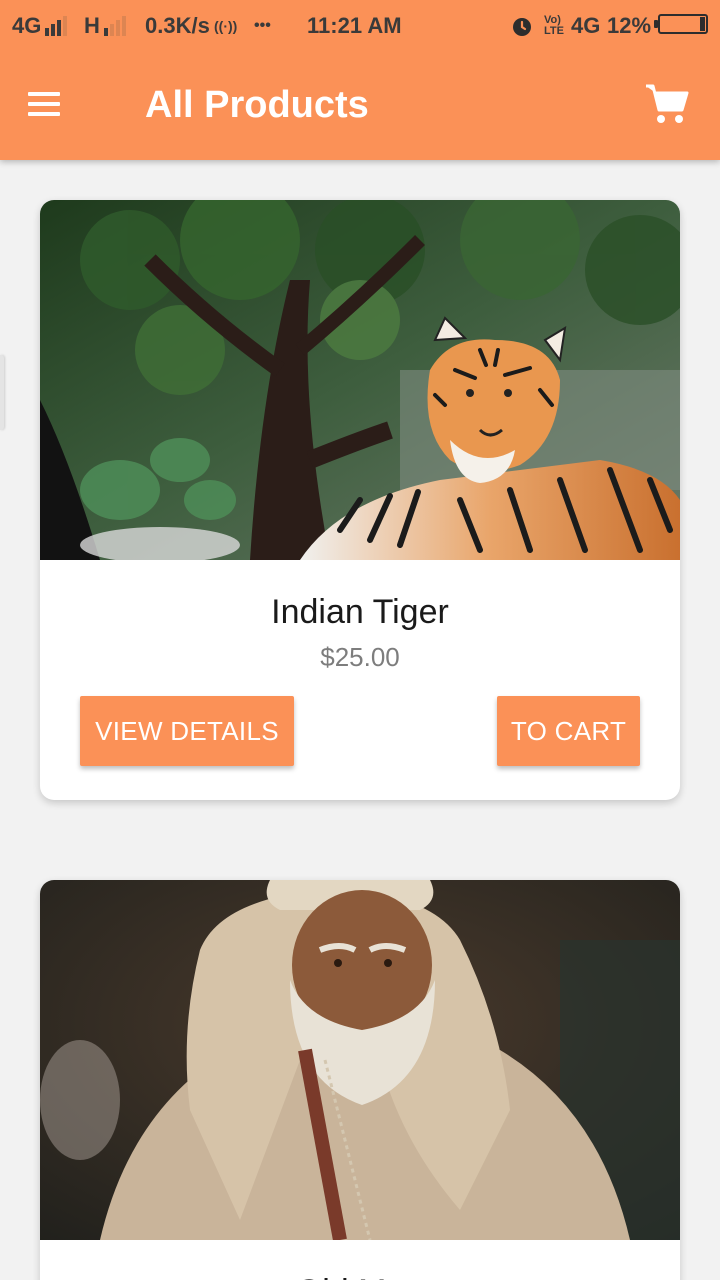  I want to click on network-indicator-h: H, so click(105, 26).